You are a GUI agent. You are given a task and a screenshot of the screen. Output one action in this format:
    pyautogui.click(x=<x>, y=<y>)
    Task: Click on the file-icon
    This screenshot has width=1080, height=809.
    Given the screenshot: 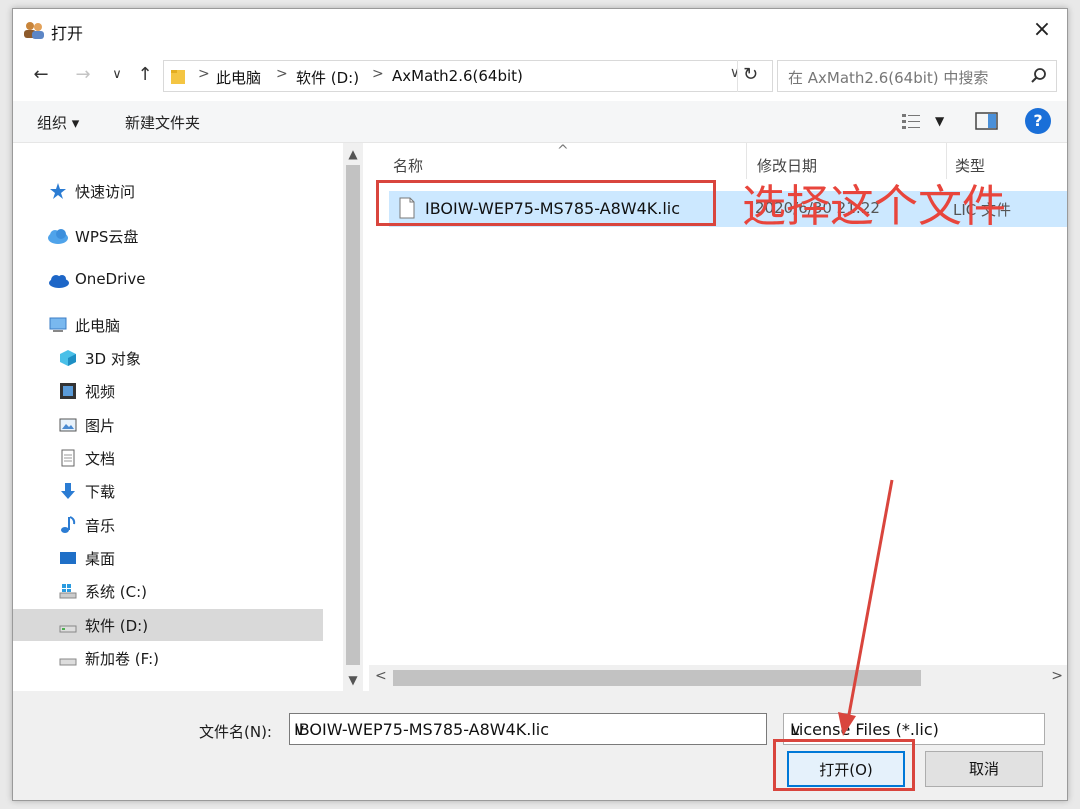 What is the action you would take?
    pyautogui.click(x=407, y=208)
    